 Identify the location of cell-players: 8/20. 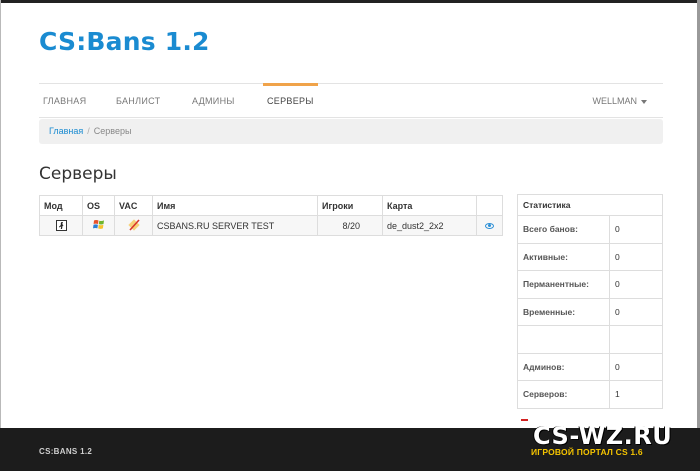
(350, 225).